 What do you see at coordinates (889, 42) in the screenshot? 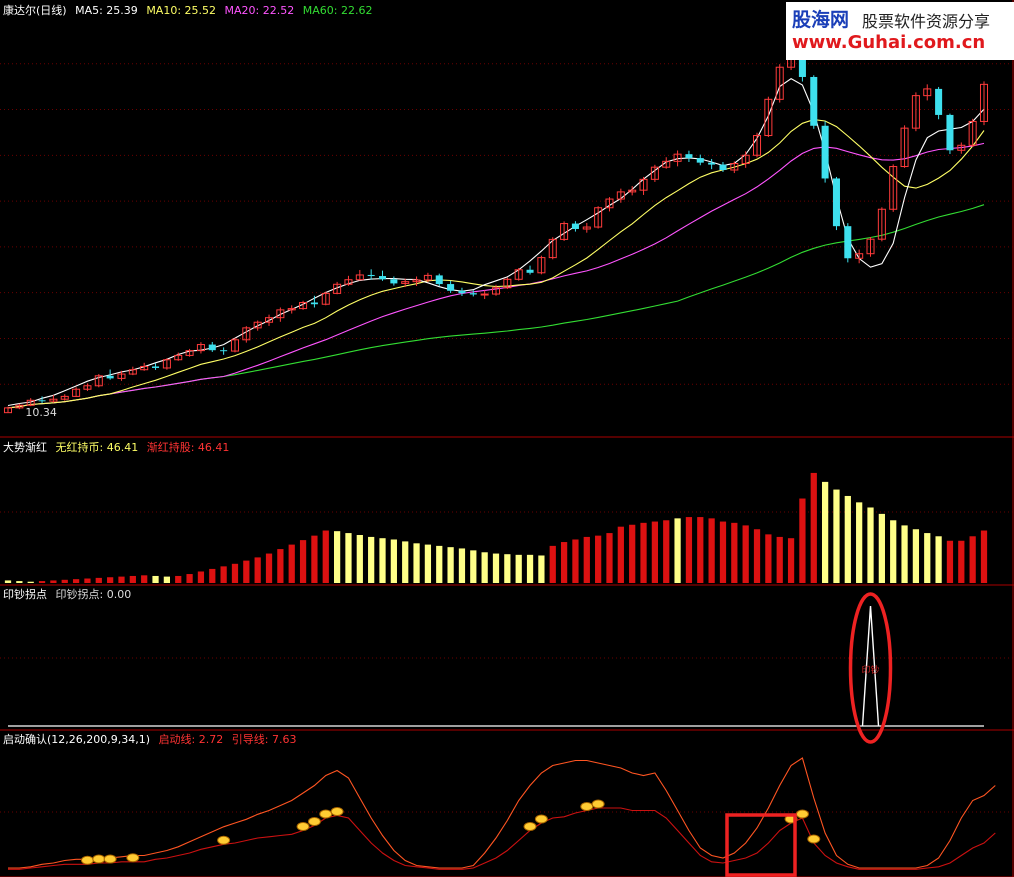
I see `watermark-url: www.Guhai.com.cn` at bounding box center [889, 42].